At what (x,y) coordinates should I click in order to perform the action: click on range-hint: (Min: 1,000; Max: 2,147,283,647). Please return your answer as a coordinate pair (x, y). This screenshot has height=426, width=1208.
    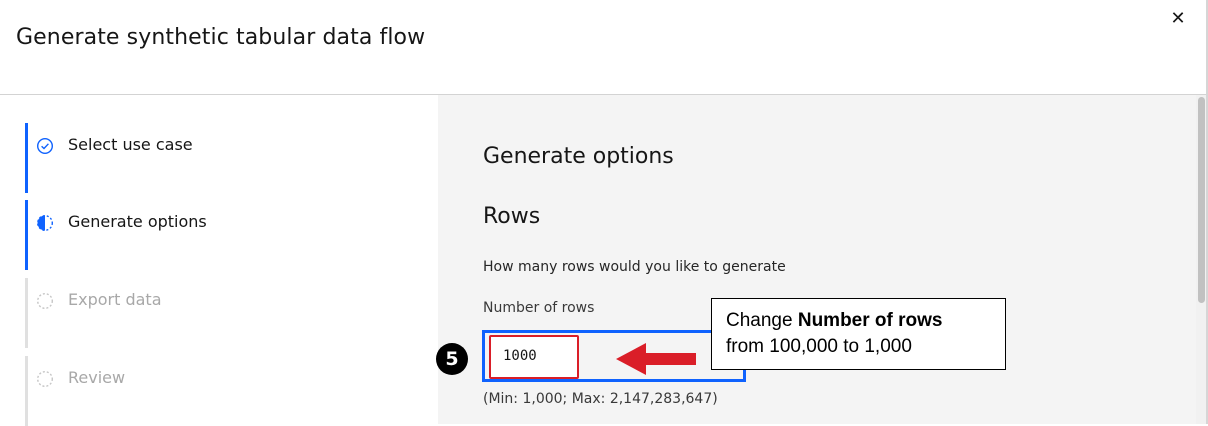
    Looking at the image, I should click on (600, 399).